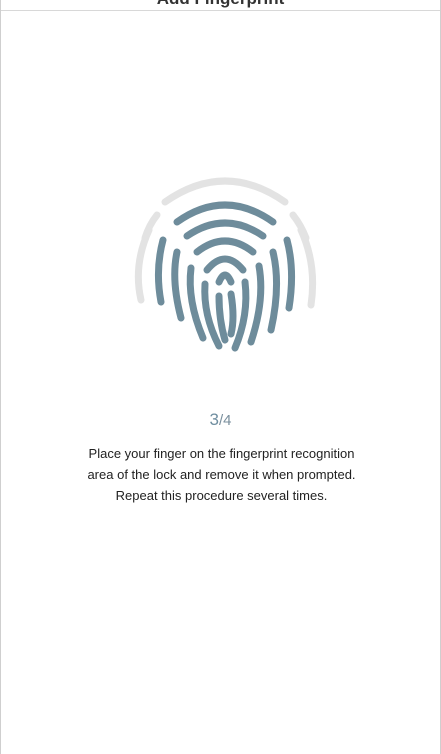 The width and height of the screenshot is (441, 754). I want to click on fingerprint-outer-ridge-top, so click(225, 191).